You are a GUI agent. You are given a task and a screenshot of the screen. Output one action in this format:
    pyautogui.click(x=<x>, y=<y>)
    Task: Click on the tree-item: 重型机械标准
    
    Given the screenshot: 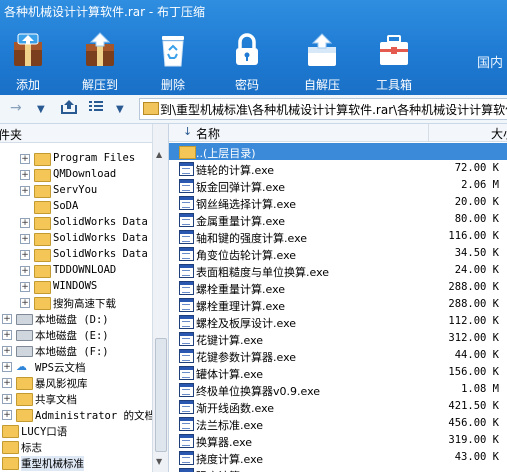 What is the action you would take?
    pyautogui.click(x=76, y=463)
    